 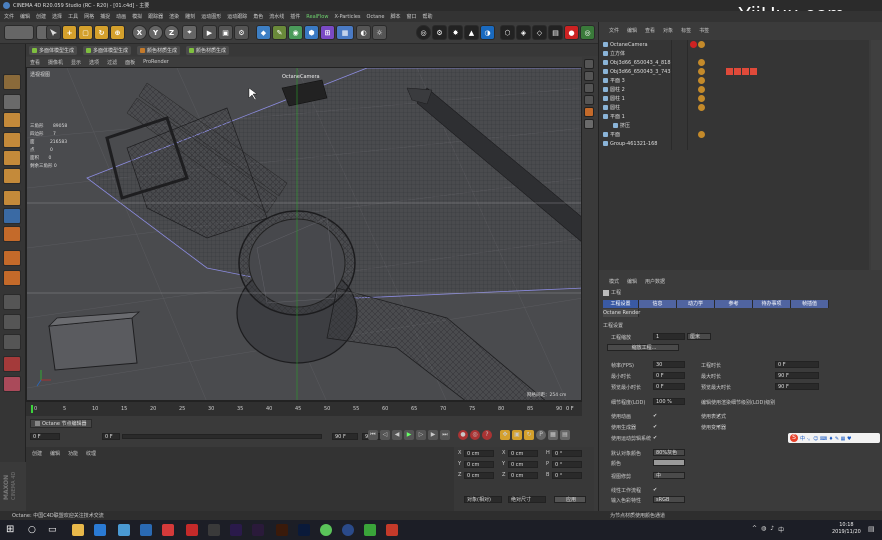 What do you see at coordinates (487, 435) in the screenshot?
I see `keyframe-icon: ?` at bounding box center [487, 435].